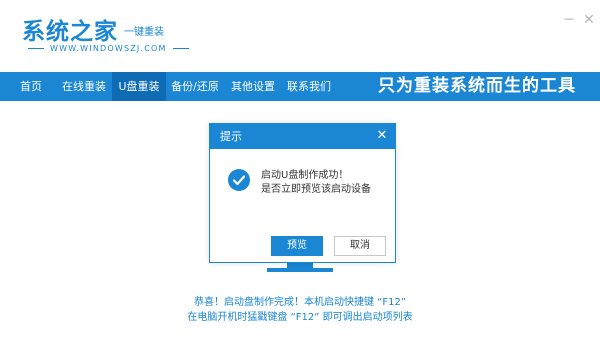 Image resolution: width=600 pixels, height=344 pixels. Describe the element at coordinates (589, 20) in the screenshot. I see `close-button: ✕` at that location.